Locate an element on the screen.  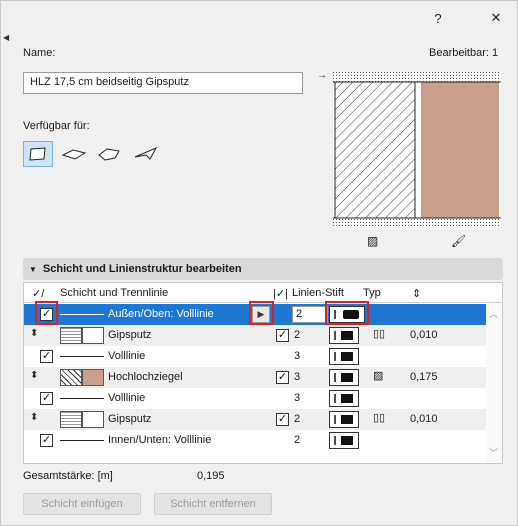
arrow-right-icon: → is located at coordinates (322, 75).